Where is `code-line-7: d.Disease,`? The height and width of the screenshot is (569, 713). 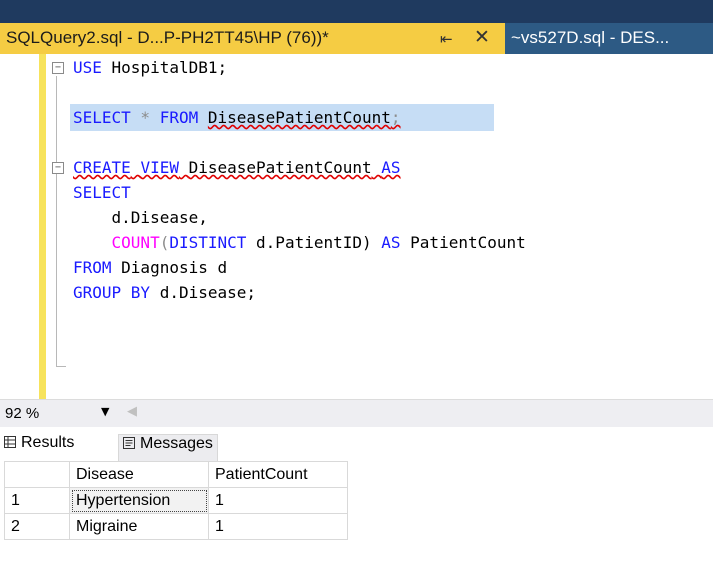
code-line-7: d.Disease, is located at coordinates (140, 217).